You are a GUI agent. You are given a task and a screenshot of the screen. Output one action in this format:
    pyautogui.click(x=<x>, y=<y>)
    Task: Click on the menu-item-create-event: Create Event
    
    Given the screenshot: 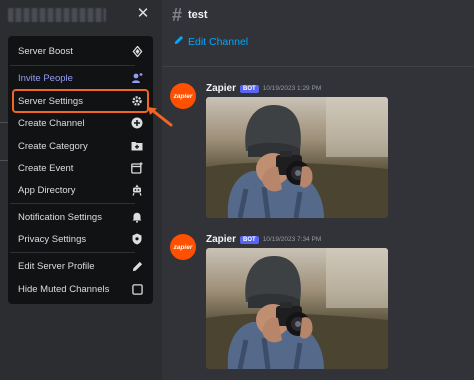 What is the action you would take?
    pyautogui.click(x=80, y=168)
    